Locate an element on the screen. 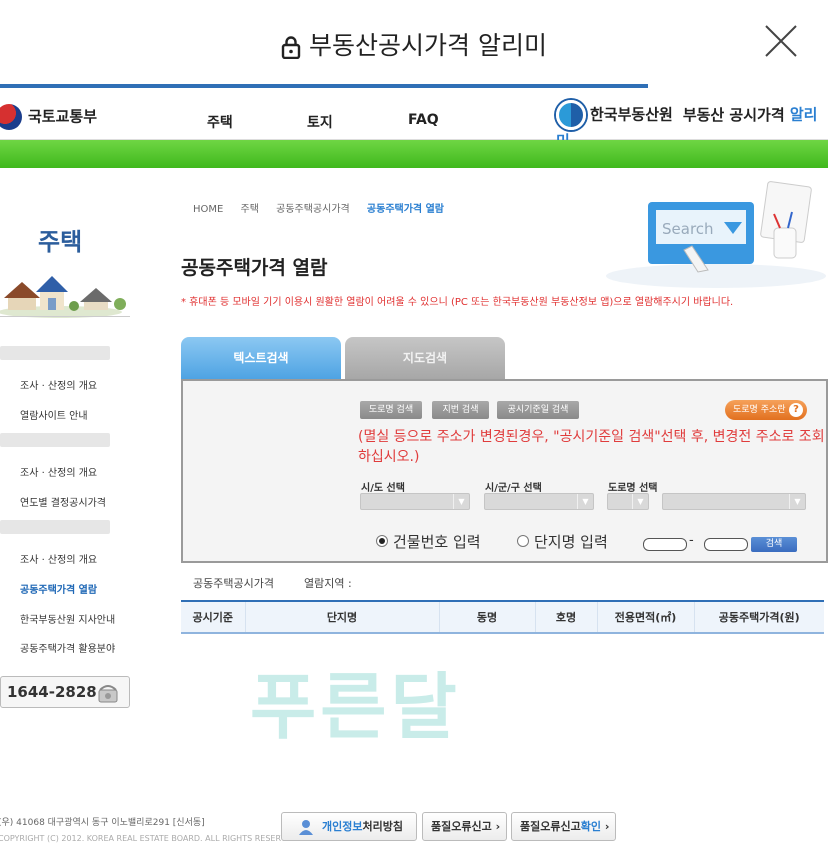  sidebar-item-1: 조사 · 산정의 개요 is located at coordinates (58, 384).